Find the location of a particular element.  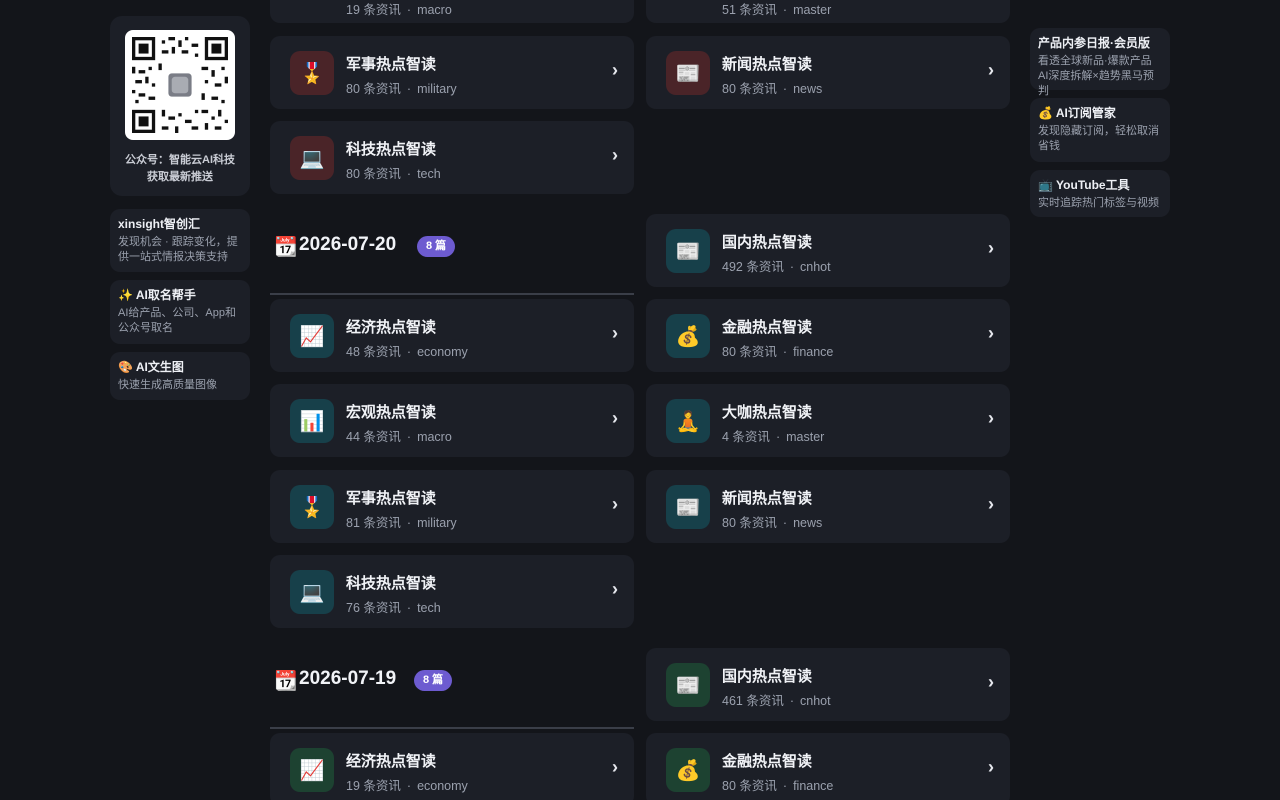

card-tag: economy is located at coordinates (442, 352).